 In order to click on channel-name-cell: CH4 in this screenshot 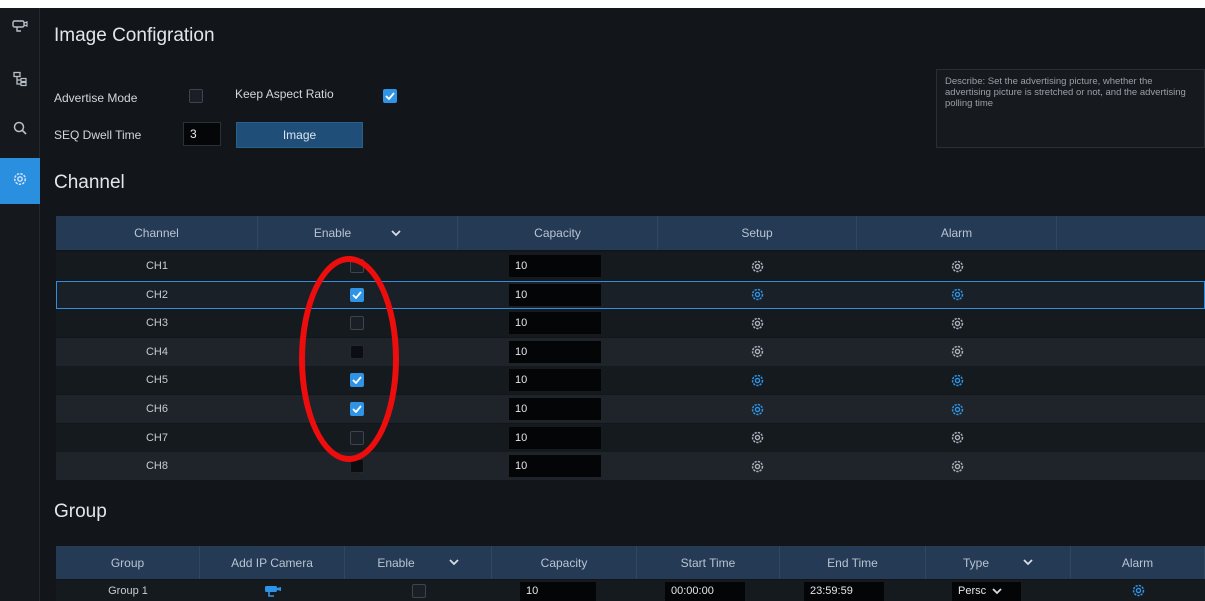, I will do `click(156, 351)`.